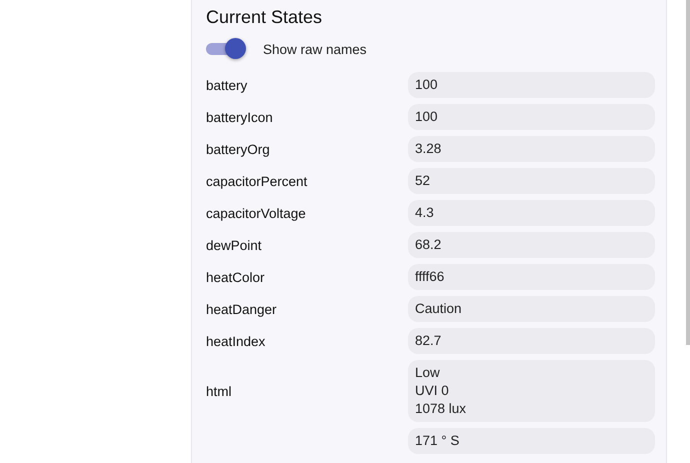 The width and height of the screenshot is (690, 463). What do you see at coordinates (257, 181) in the screenshot?
I see `state-name: capacitorPercent` at bounding box center [257, 181].